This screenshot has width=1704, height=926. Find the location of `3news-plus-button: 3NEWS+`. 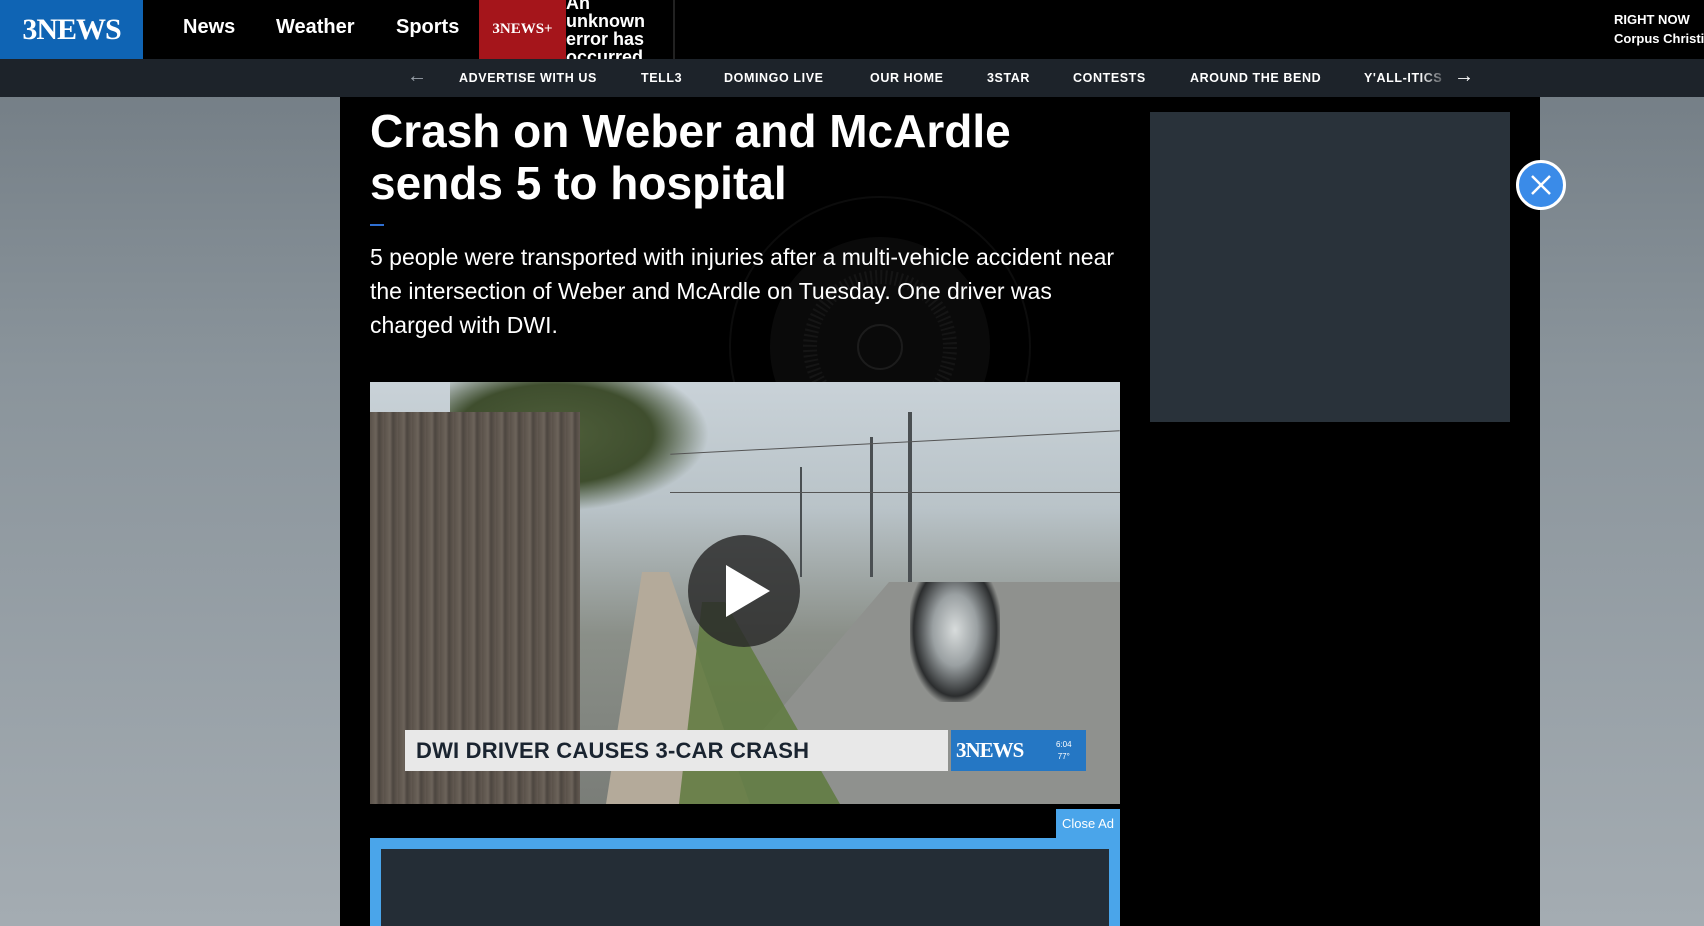

3news-plus-button: 3NEWS+ is located at coordinates (522, 29).